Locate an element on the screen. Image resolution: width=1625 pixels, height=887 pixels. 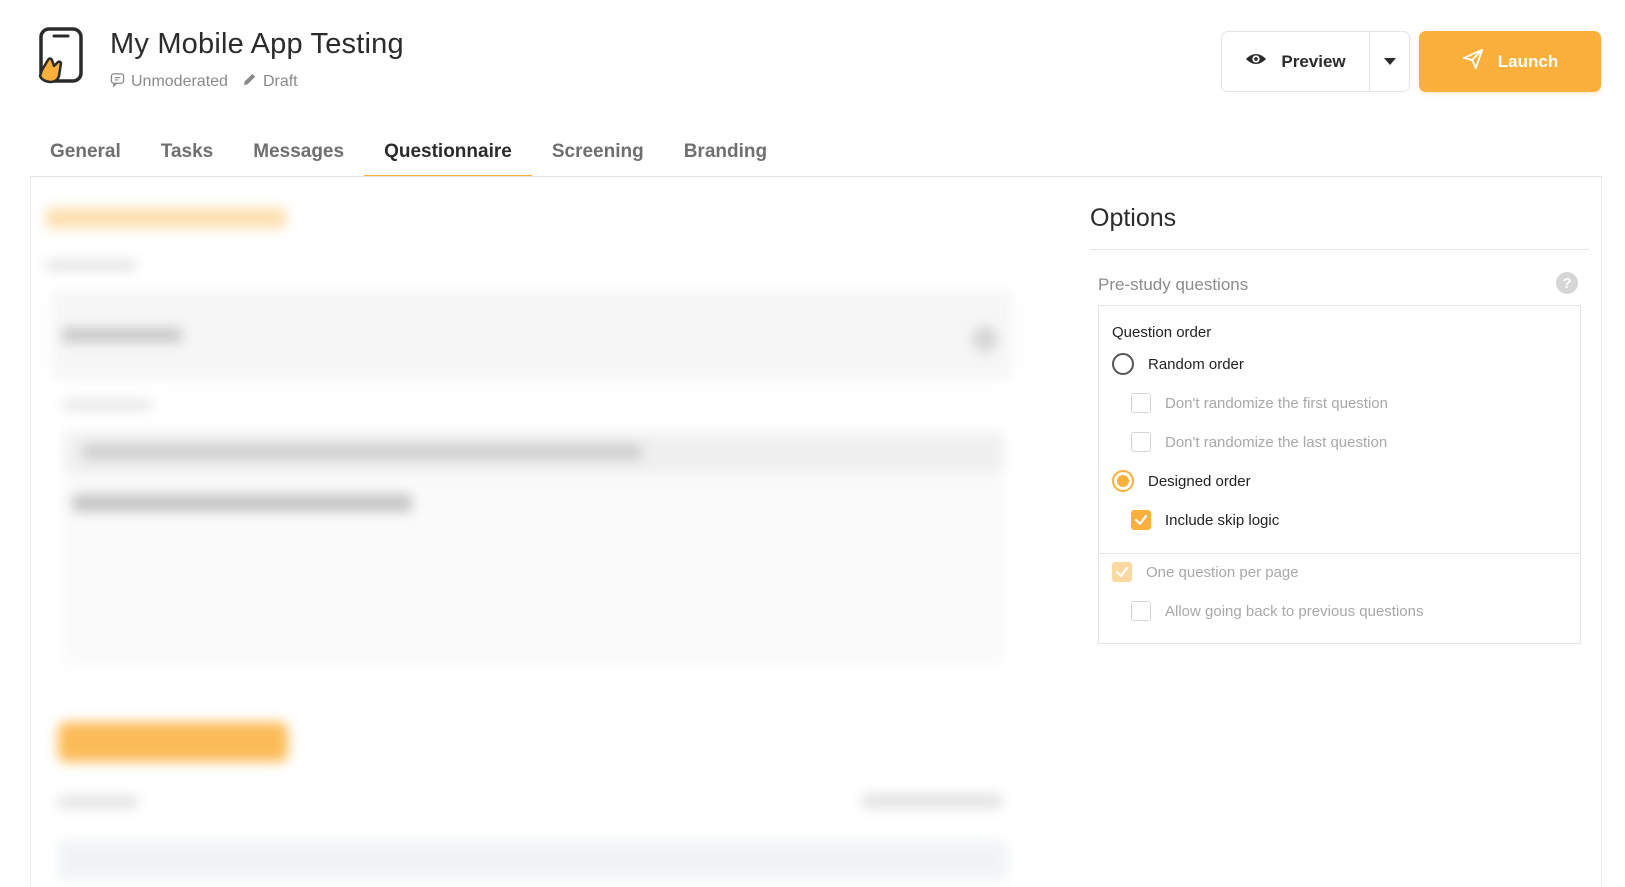
dont-randomize-last-option: Don't randomize the last question is located at coordinates (1259, 442).